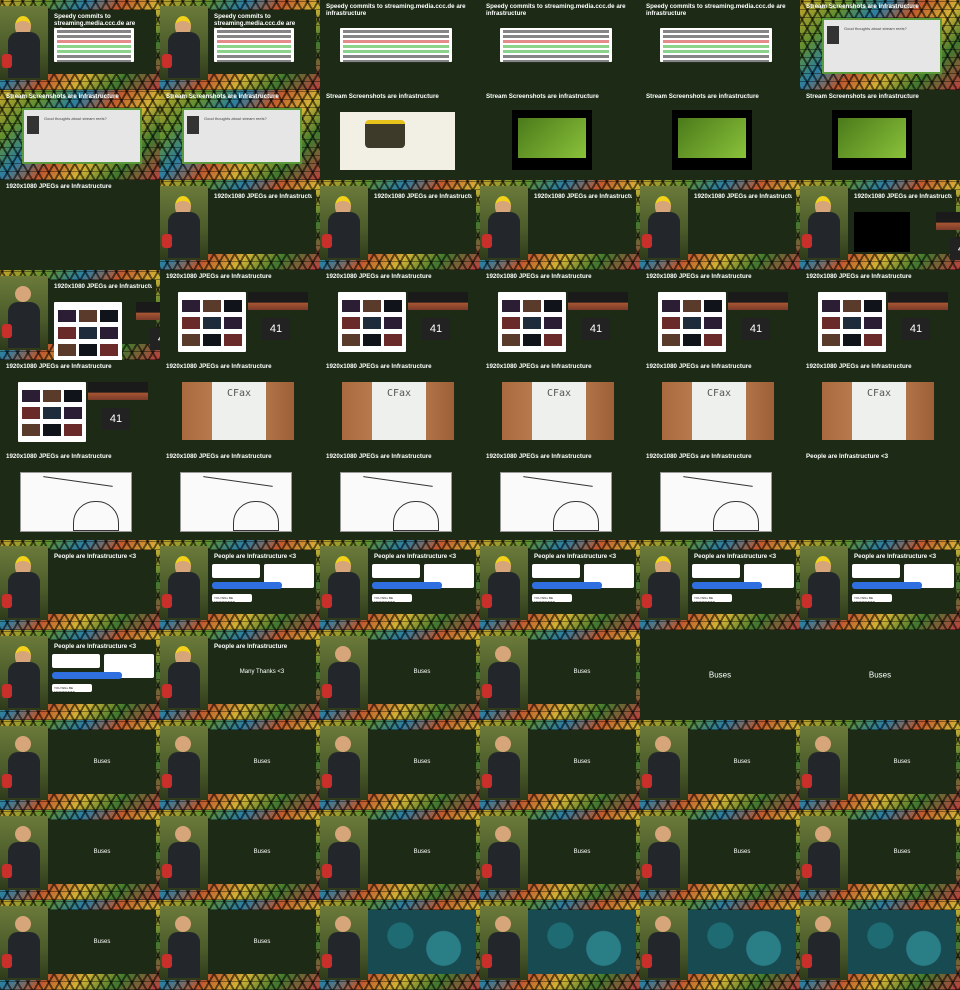  What do you see at coordinates (575, 556) in the screenshot?
I see `slide-title: People are Infrastructure <3` at bounding box center [575, 556].